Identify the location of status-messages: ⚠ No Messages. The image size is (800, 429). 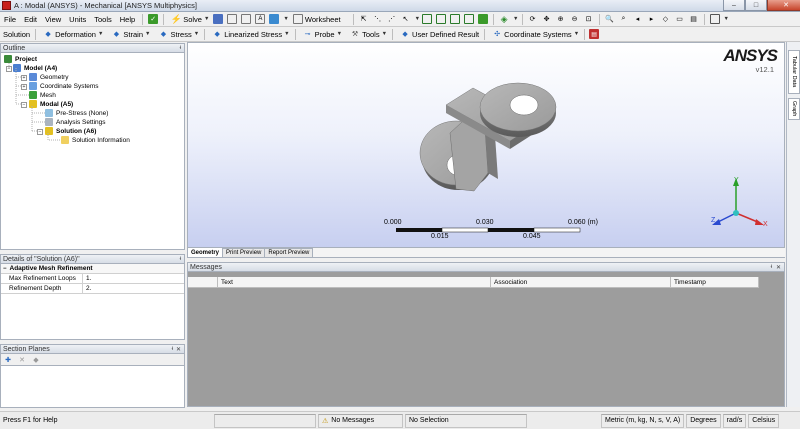
(360, 420).